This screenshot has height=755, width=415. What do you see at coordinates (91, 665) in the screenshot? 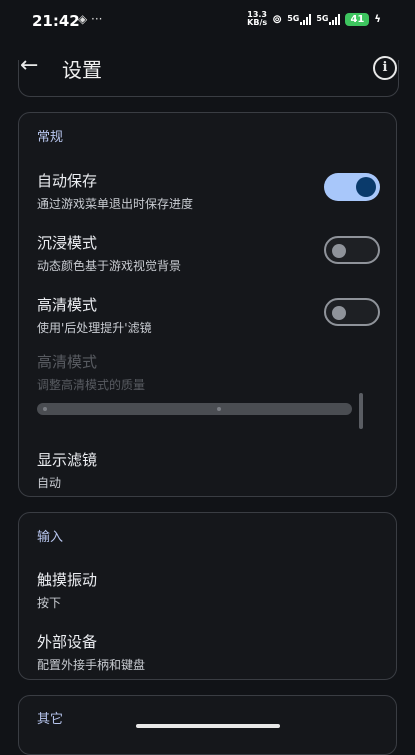
I see `external-devices-subtitle: 配置外接手柄和键盘` at bounding box center [91, 665].